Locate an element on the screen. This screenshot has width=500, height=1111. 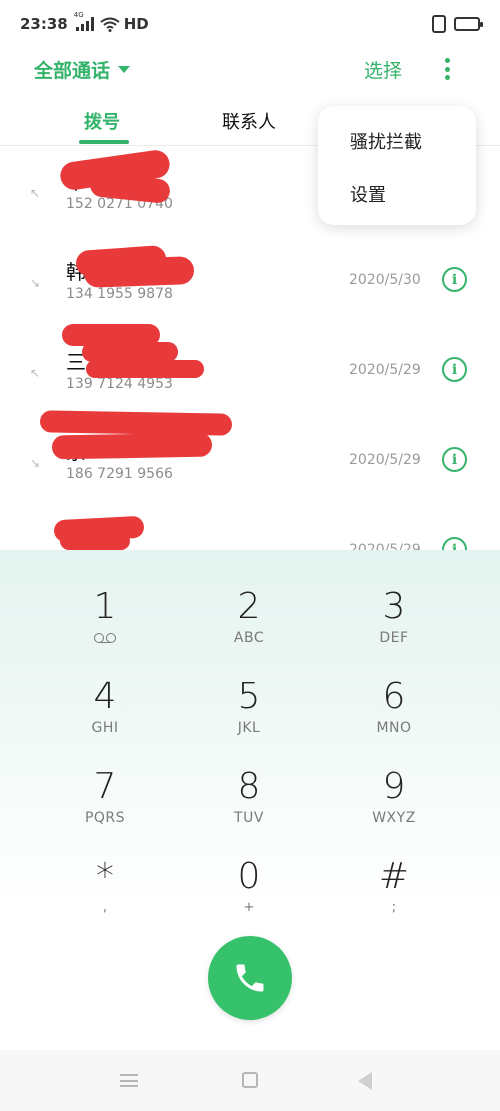
dialpad-key-7: 7 PQRS is located at coordinates (105, 806).